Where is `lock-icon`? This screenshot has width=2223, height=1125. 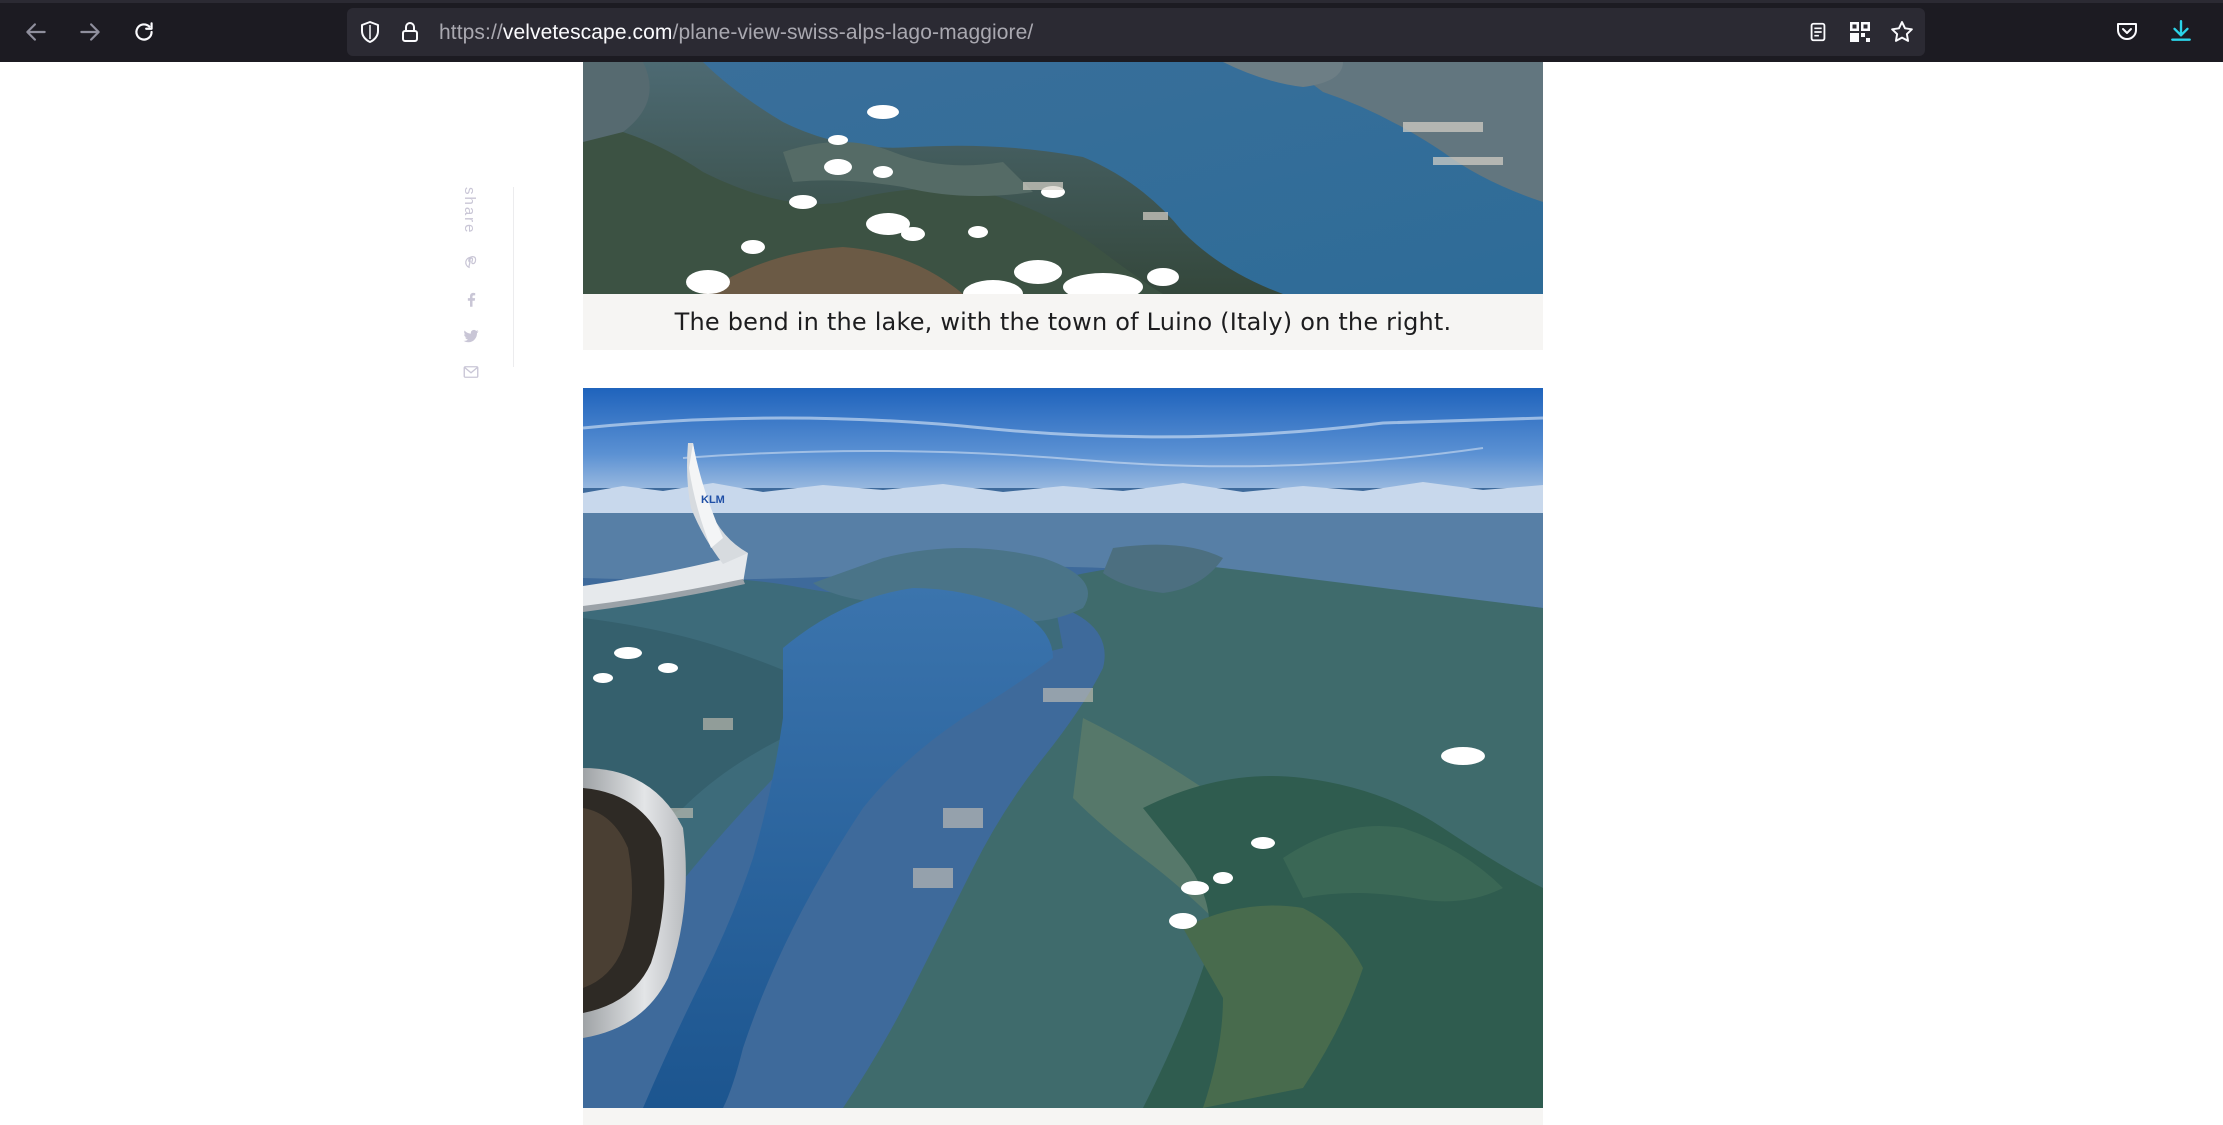 lock-icon is located at coordinates (410, 32).